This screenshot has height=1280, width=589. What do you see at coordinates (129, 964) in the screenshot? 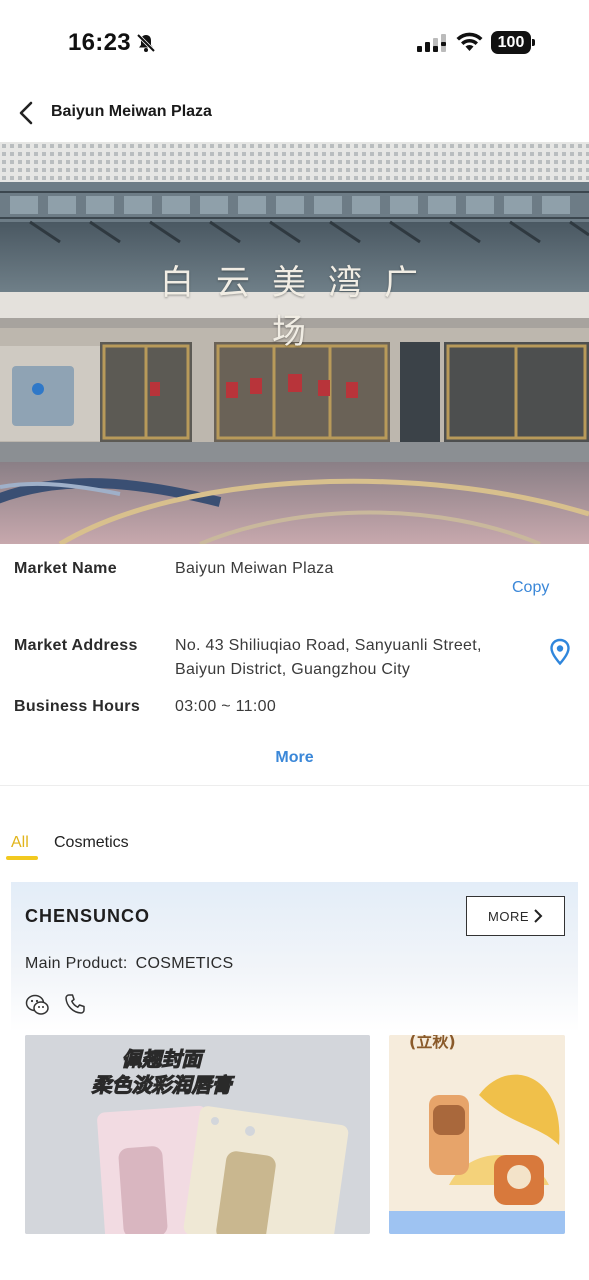
I see `main-product: Main Product: COSMETICS` at bounding box center [129, 964].